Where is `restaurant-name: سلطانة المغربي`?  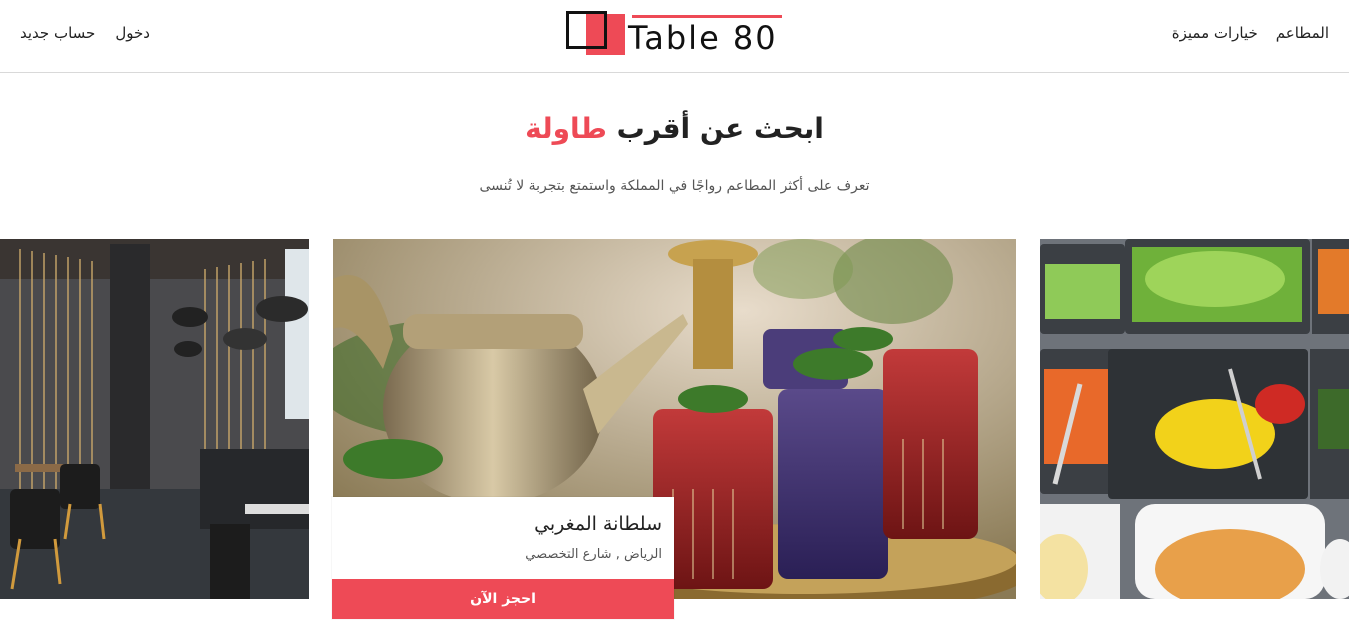 restaurant-name: سلطانة المغربي is located at coordinates (598, 524).